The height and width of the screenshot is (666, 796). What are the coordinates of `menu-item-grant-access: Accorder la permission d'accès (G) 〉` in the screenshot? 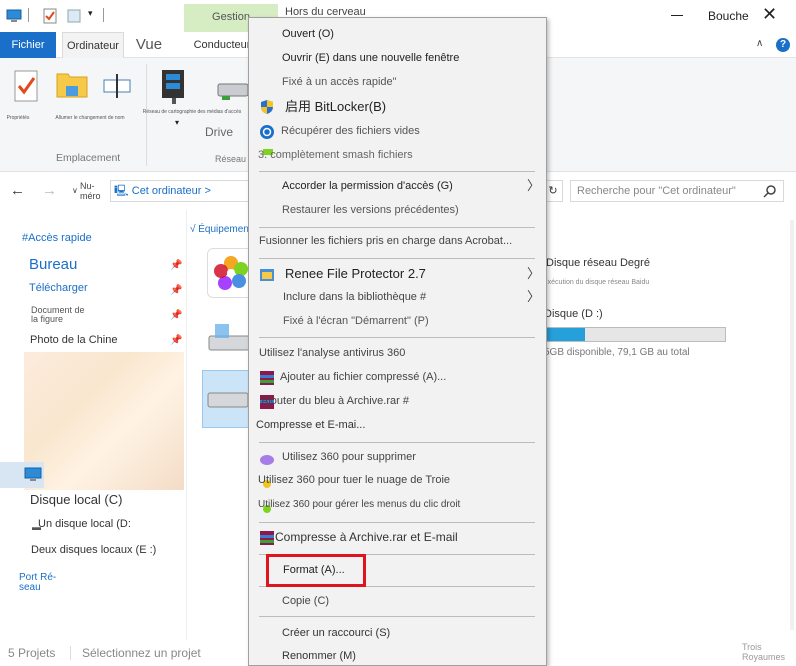 It's located at (397, 186).